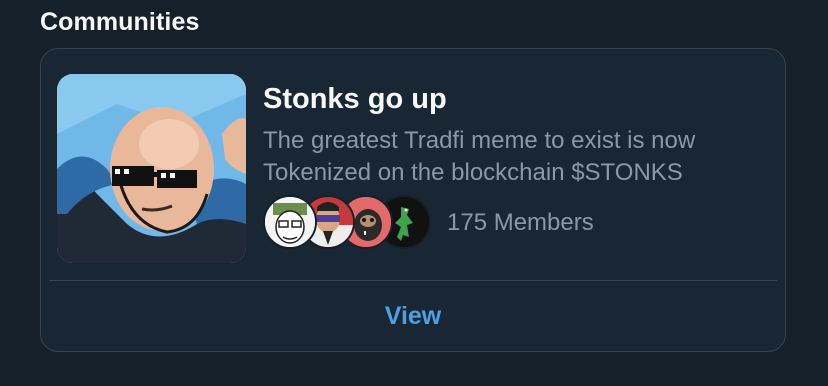 Image resolution: width=828 pixels, height=386 pixels. What do you see at coordinates (353, 224) in the screenshot?
I see `member-avatars` at bounding box center [353, 224].